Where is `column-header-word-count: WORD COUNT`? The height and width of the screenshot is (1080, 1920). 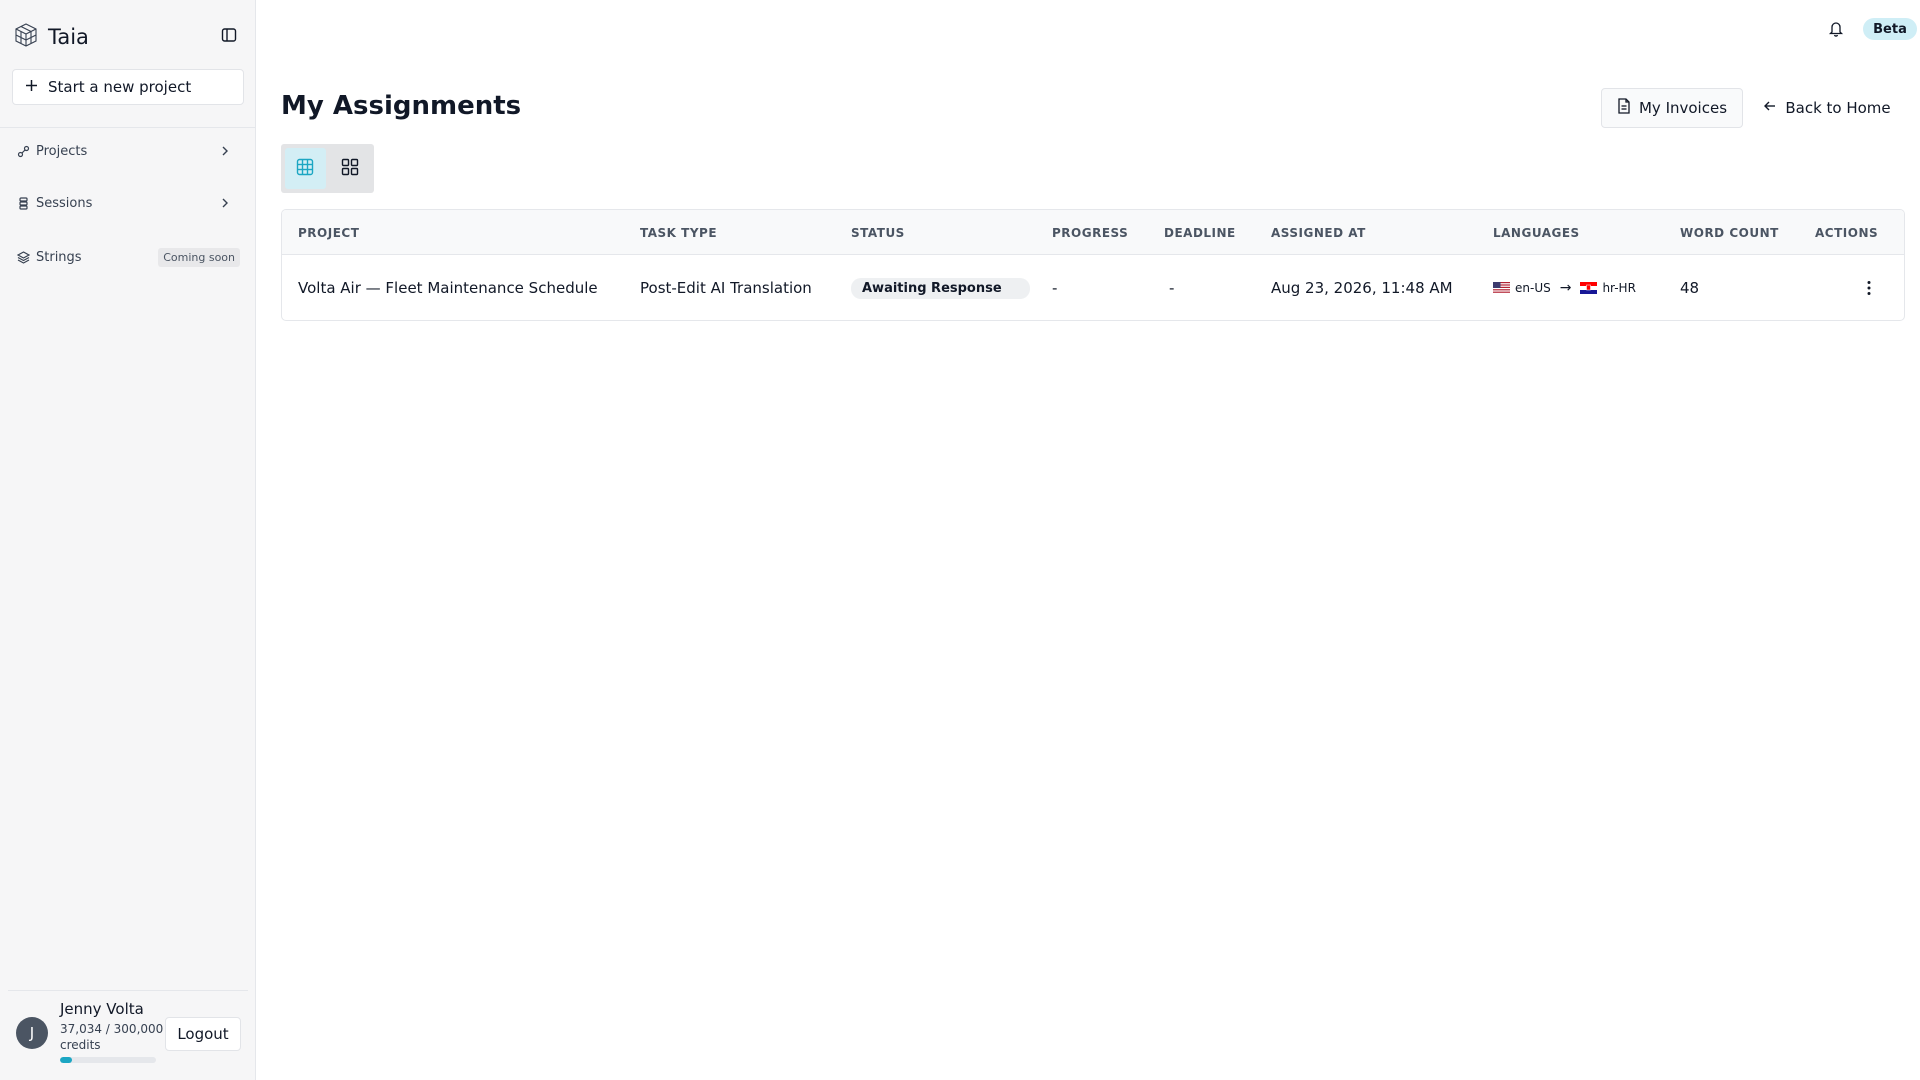 column-header-word-count: WORD COUNT is located at coordinates (1729, 232).